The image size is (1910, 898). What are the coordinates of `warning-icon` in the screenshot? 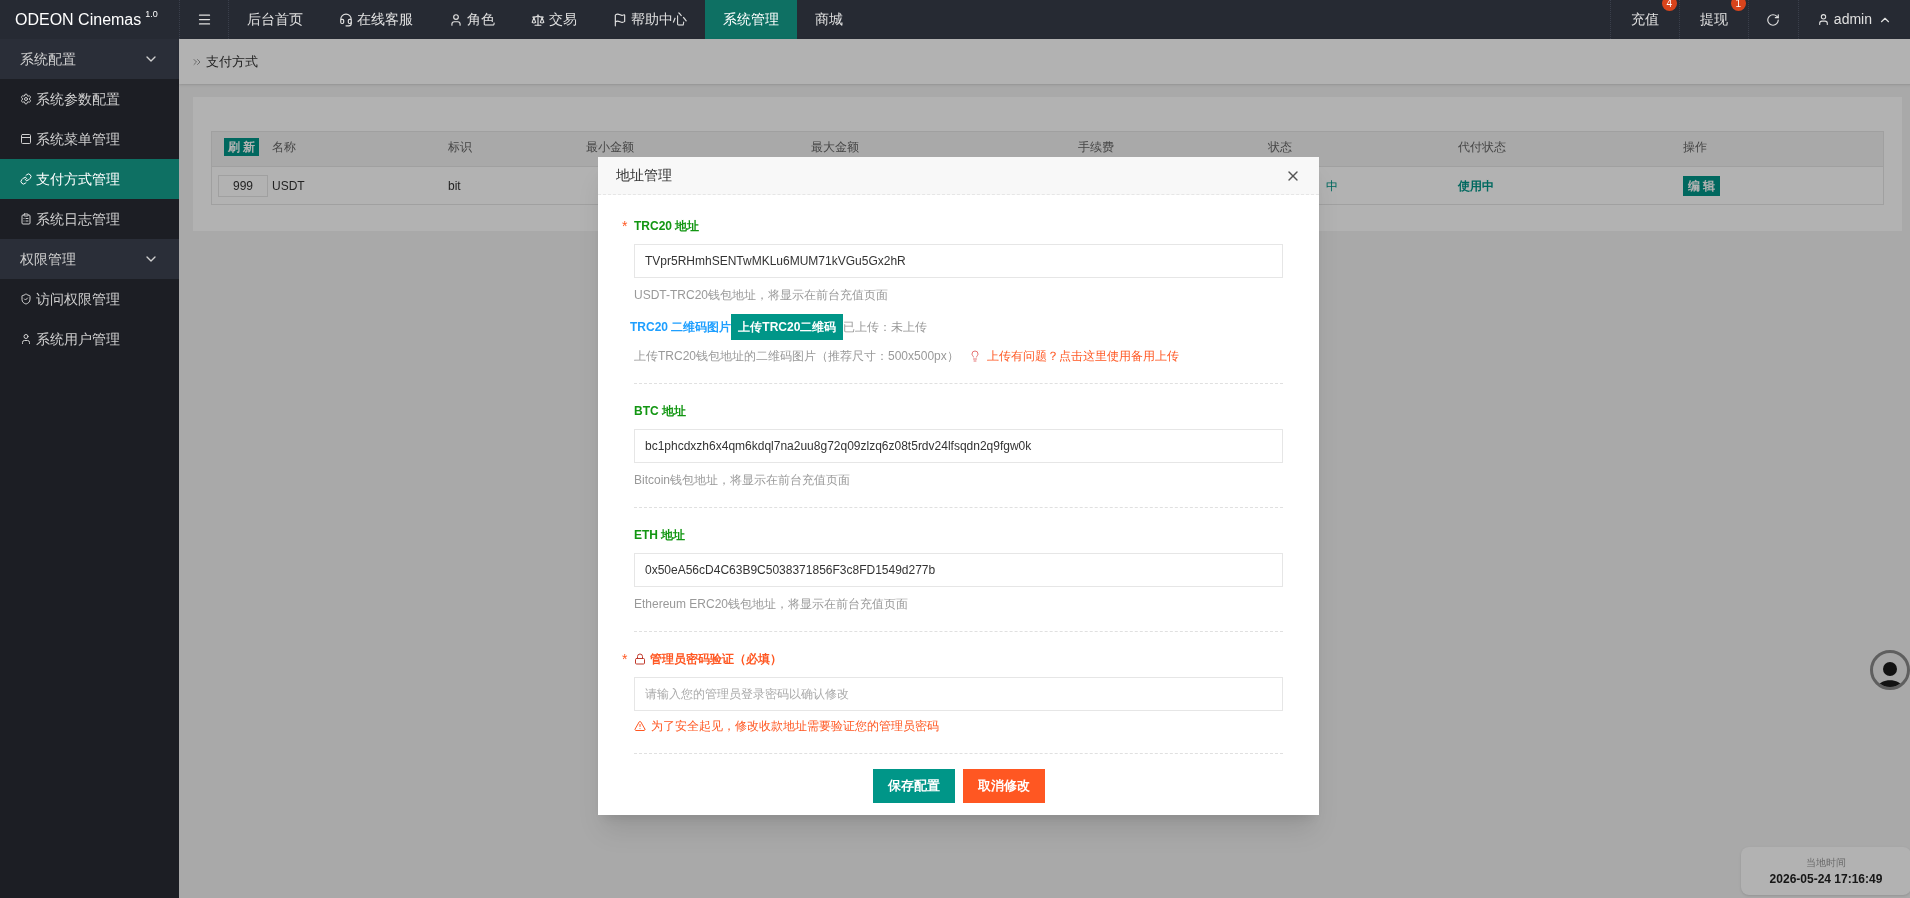 It's located at (640, 726).